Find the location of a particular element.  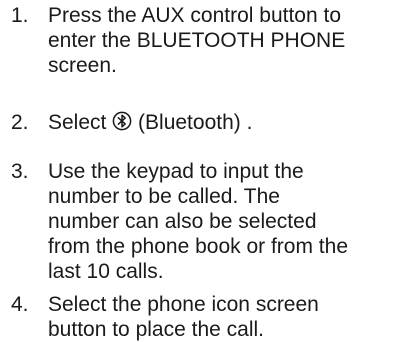

bluetooth-icon is located at coordinates (122, 121).